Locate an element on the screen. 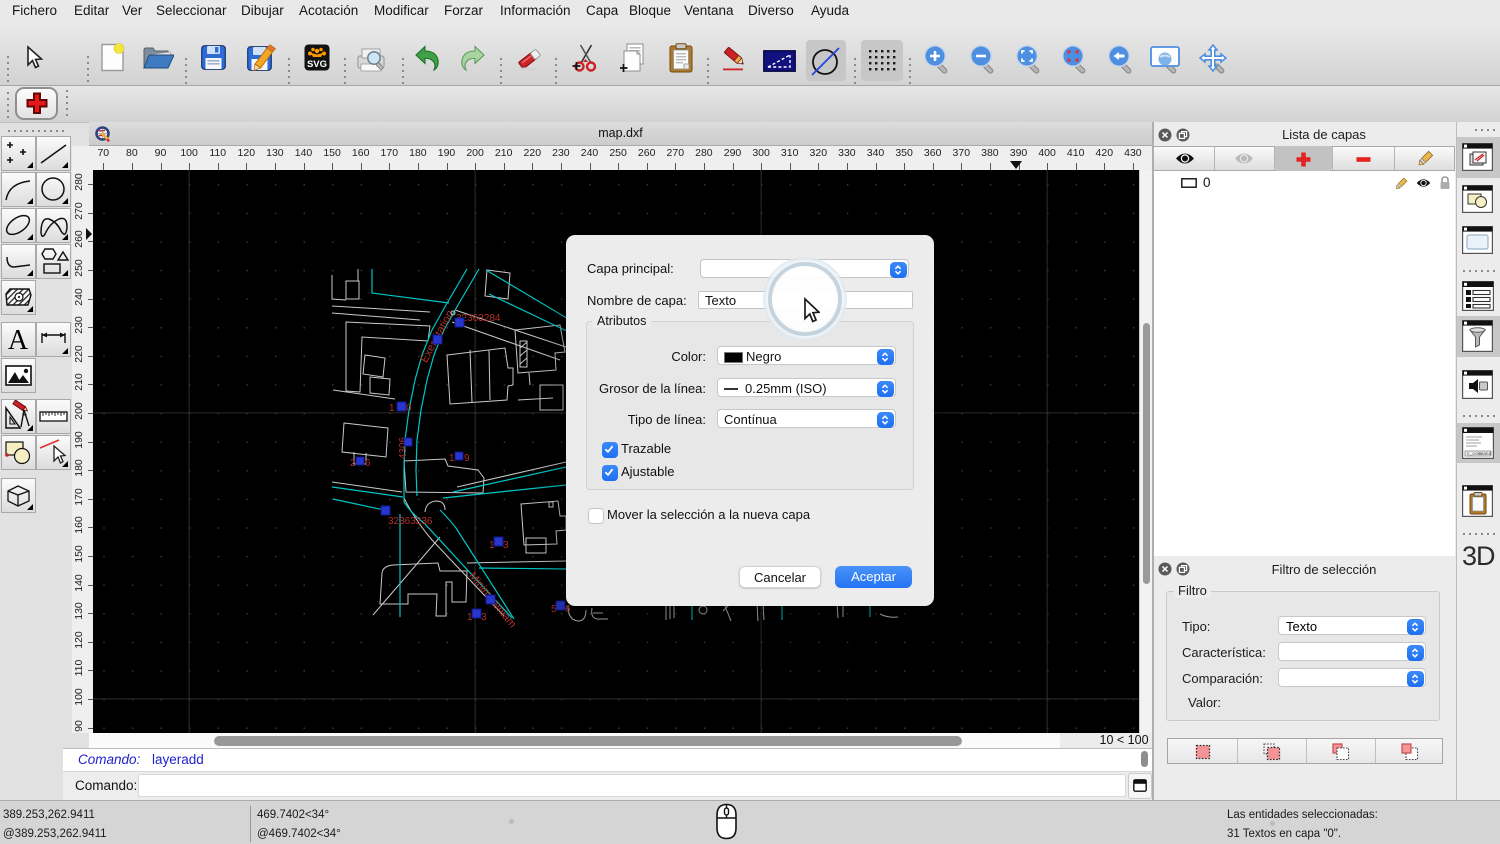 The height and width of the screenshot is (844, 1500). svg-text: c_command is located at coordinates (1479, 454).